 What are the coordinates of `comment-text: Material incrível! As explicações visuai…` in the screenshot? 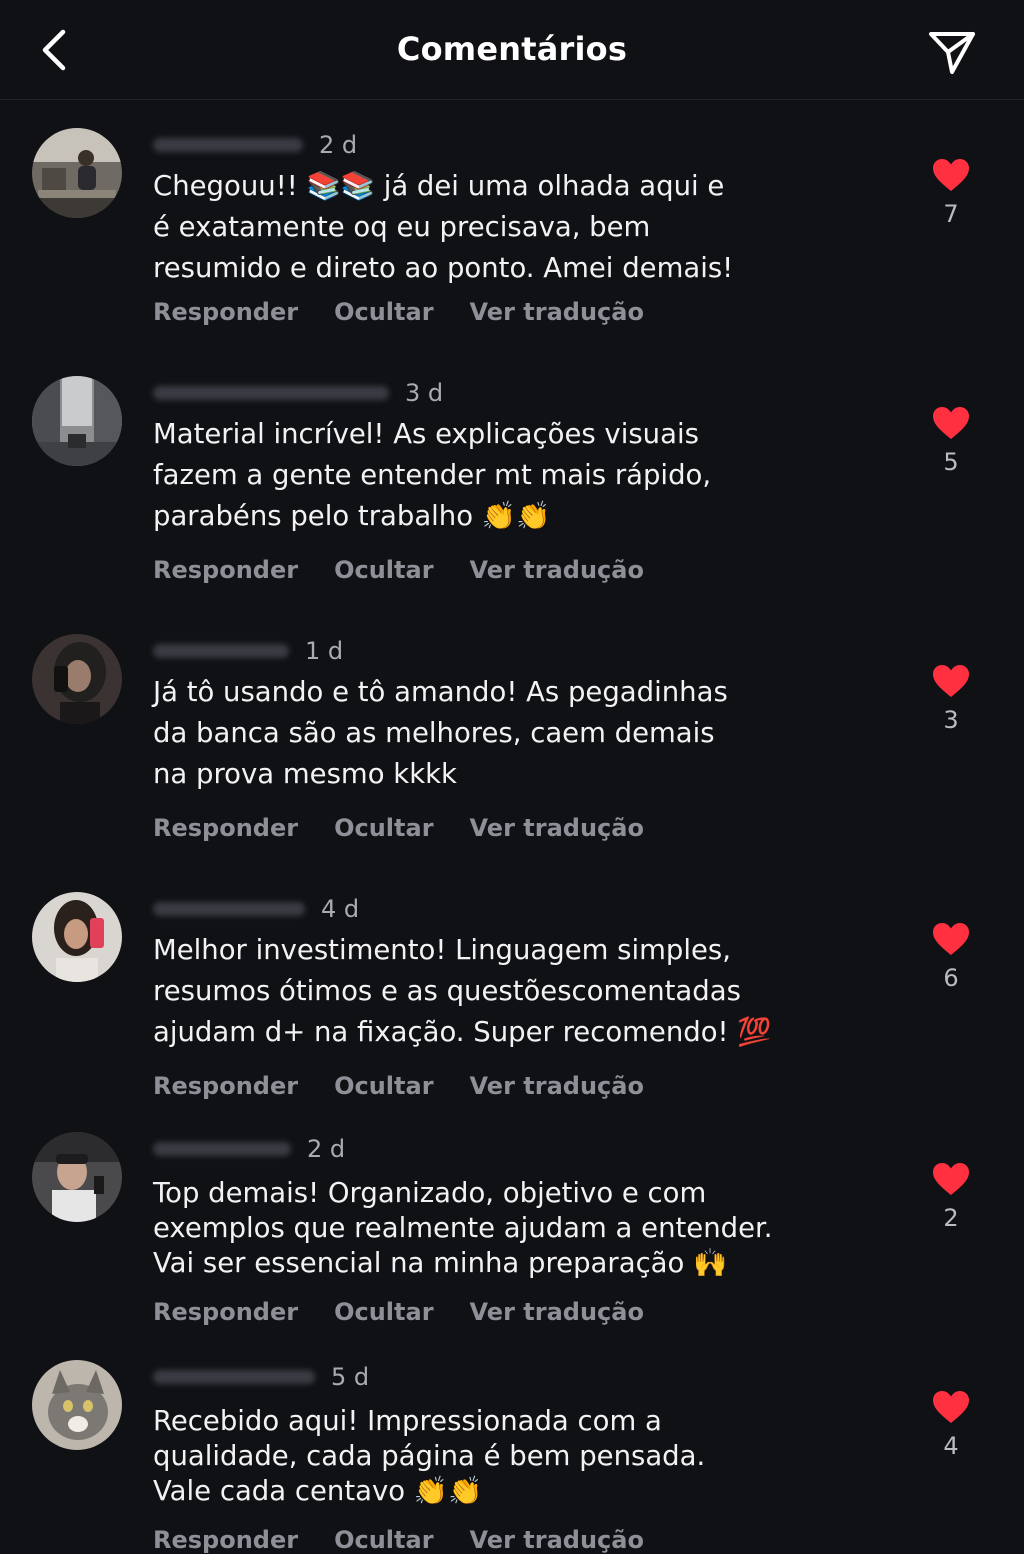 It's located at (432, 475).